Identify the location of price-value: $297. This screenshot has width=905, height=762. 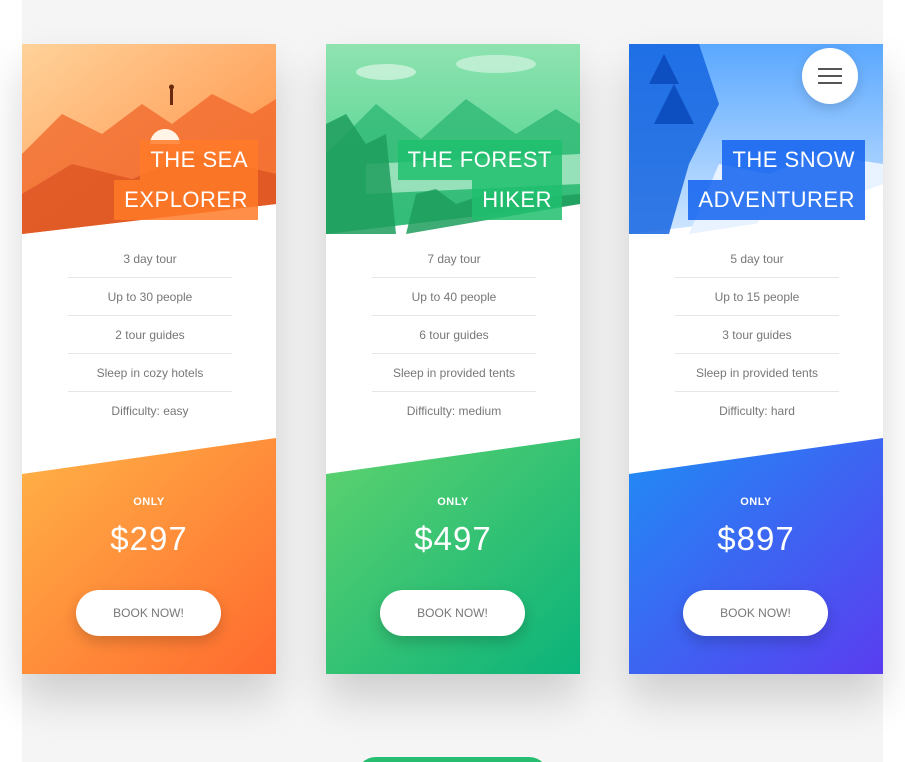
(149, 538).